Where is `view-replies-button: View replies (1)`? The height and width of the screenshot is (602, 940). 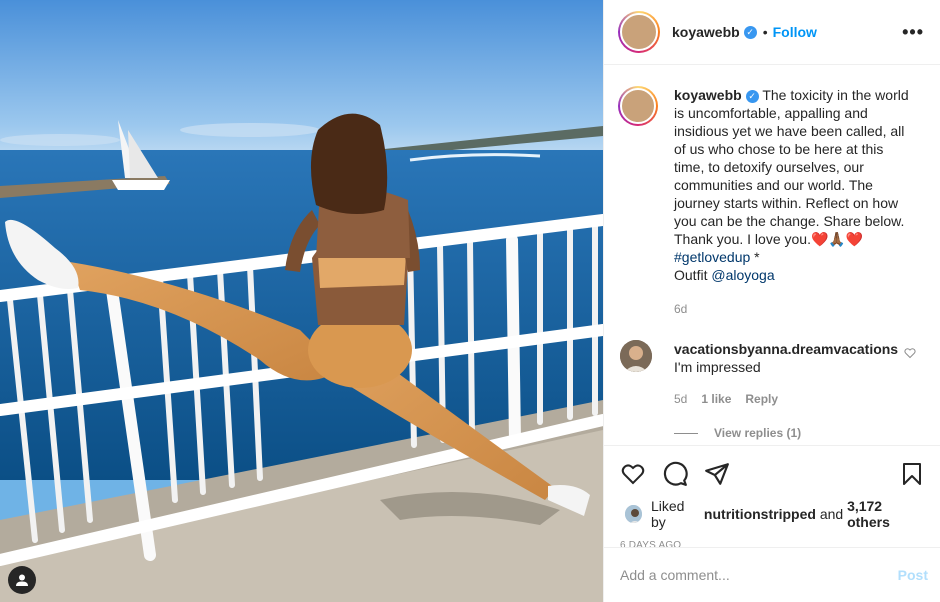 view-replies-button: View replies (1) is located at coordinates (799, 433).